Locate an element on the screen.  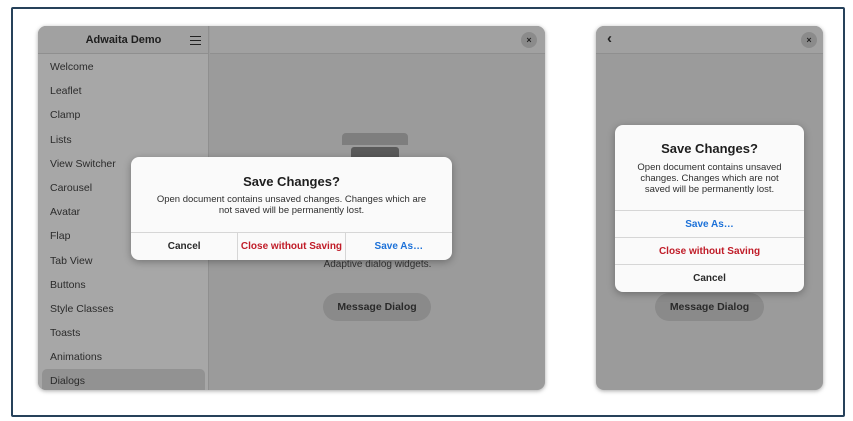
back-arrow-icon: ‹ is located at coordinates (609, 39).